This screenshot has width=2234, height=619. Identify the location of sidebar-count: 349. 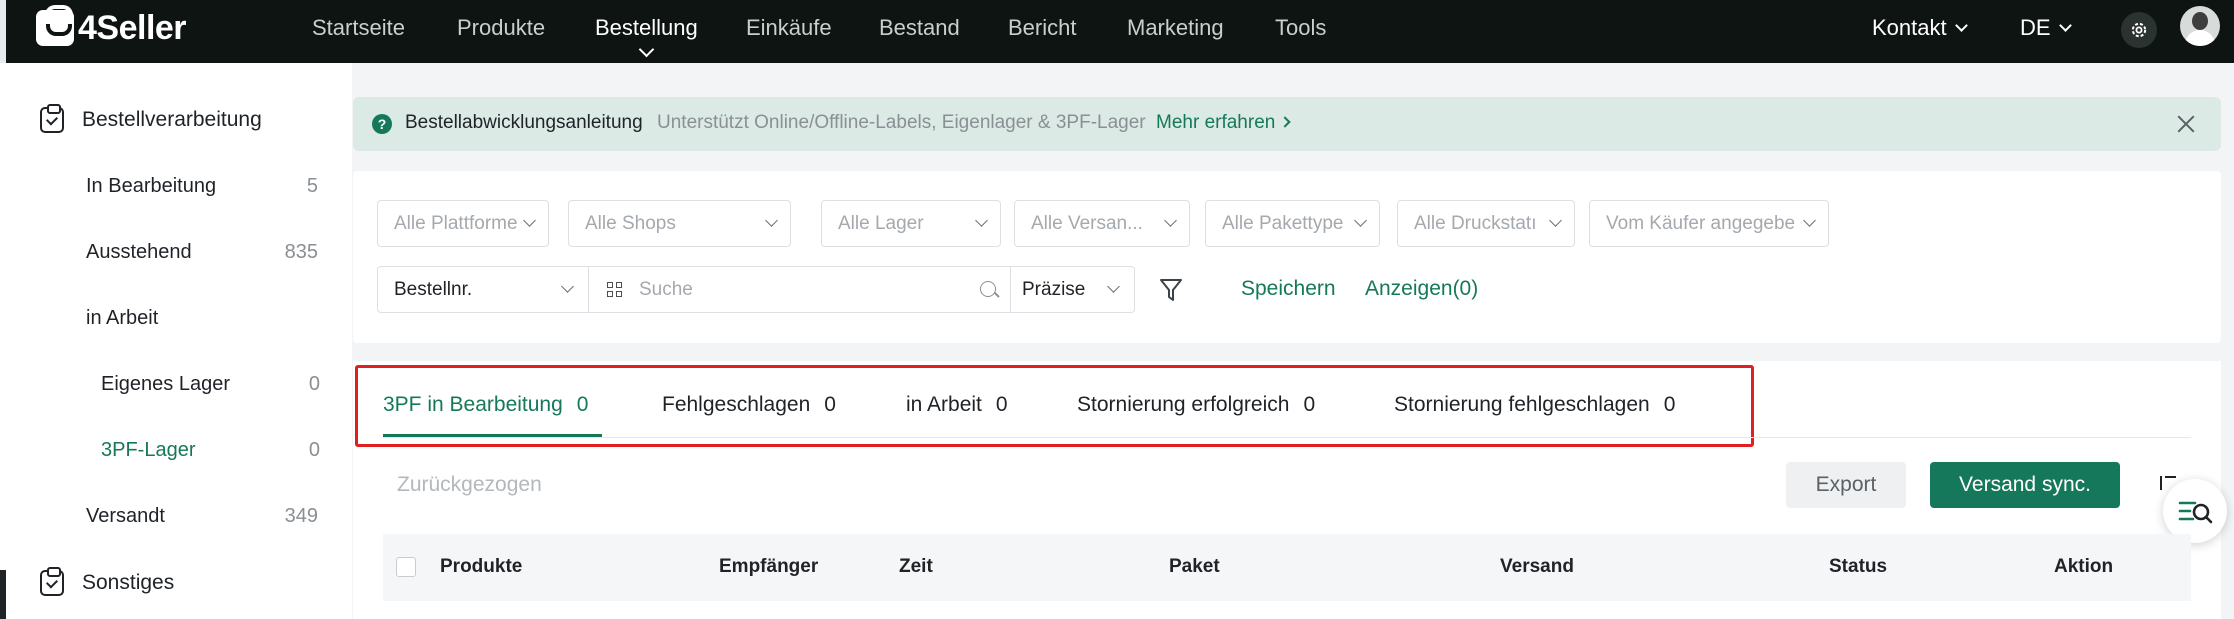
(301, 516).